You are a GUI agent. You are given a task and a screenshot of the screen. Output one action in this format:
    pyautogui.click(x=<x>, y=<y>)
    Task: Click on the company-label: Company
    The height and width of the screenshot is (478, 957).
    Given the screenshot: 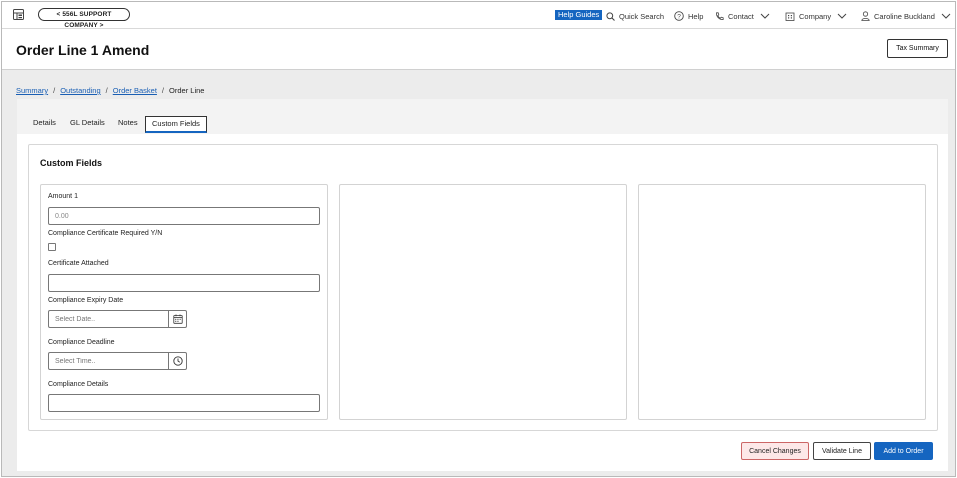 What is the action you would take?
    pyautogui.click(x=815, y=16)
    